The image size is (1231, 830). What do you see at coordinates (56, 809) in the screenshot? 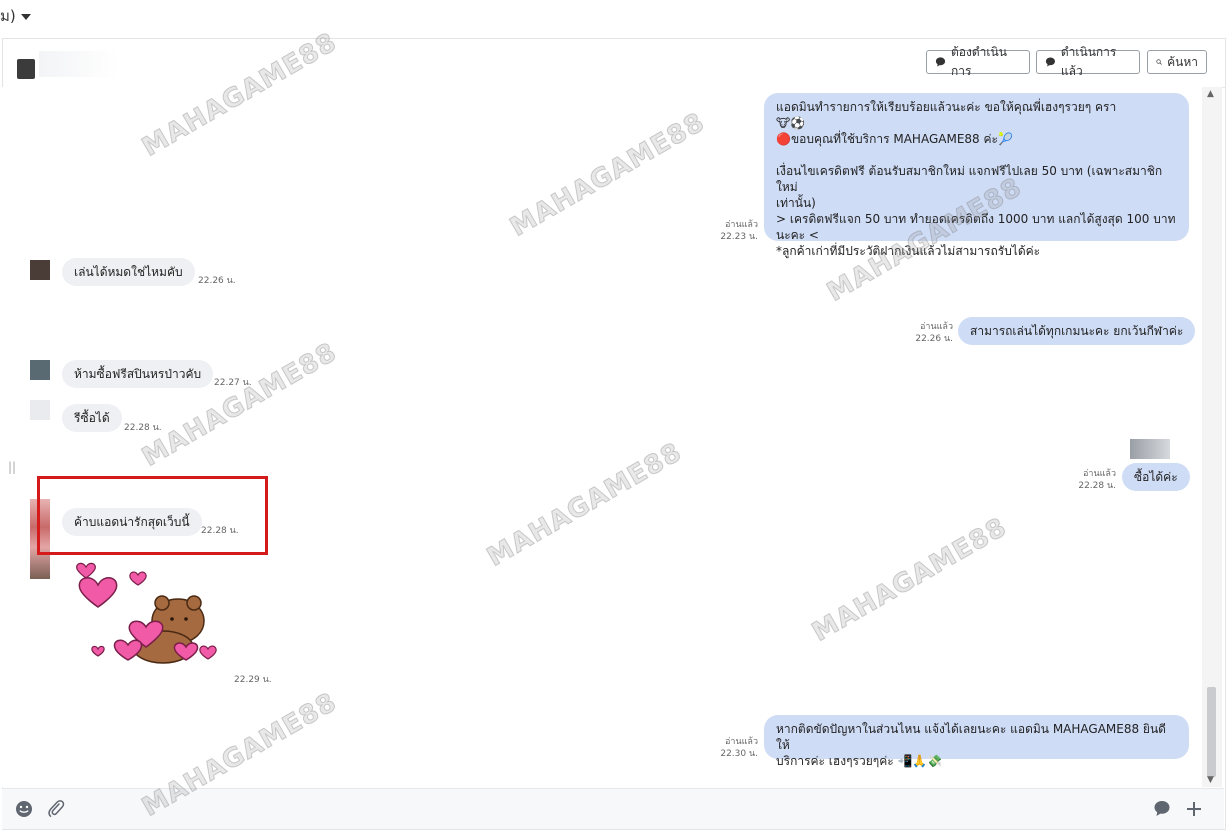
I see `paperclip-icon` at bounding box center [56, 809].